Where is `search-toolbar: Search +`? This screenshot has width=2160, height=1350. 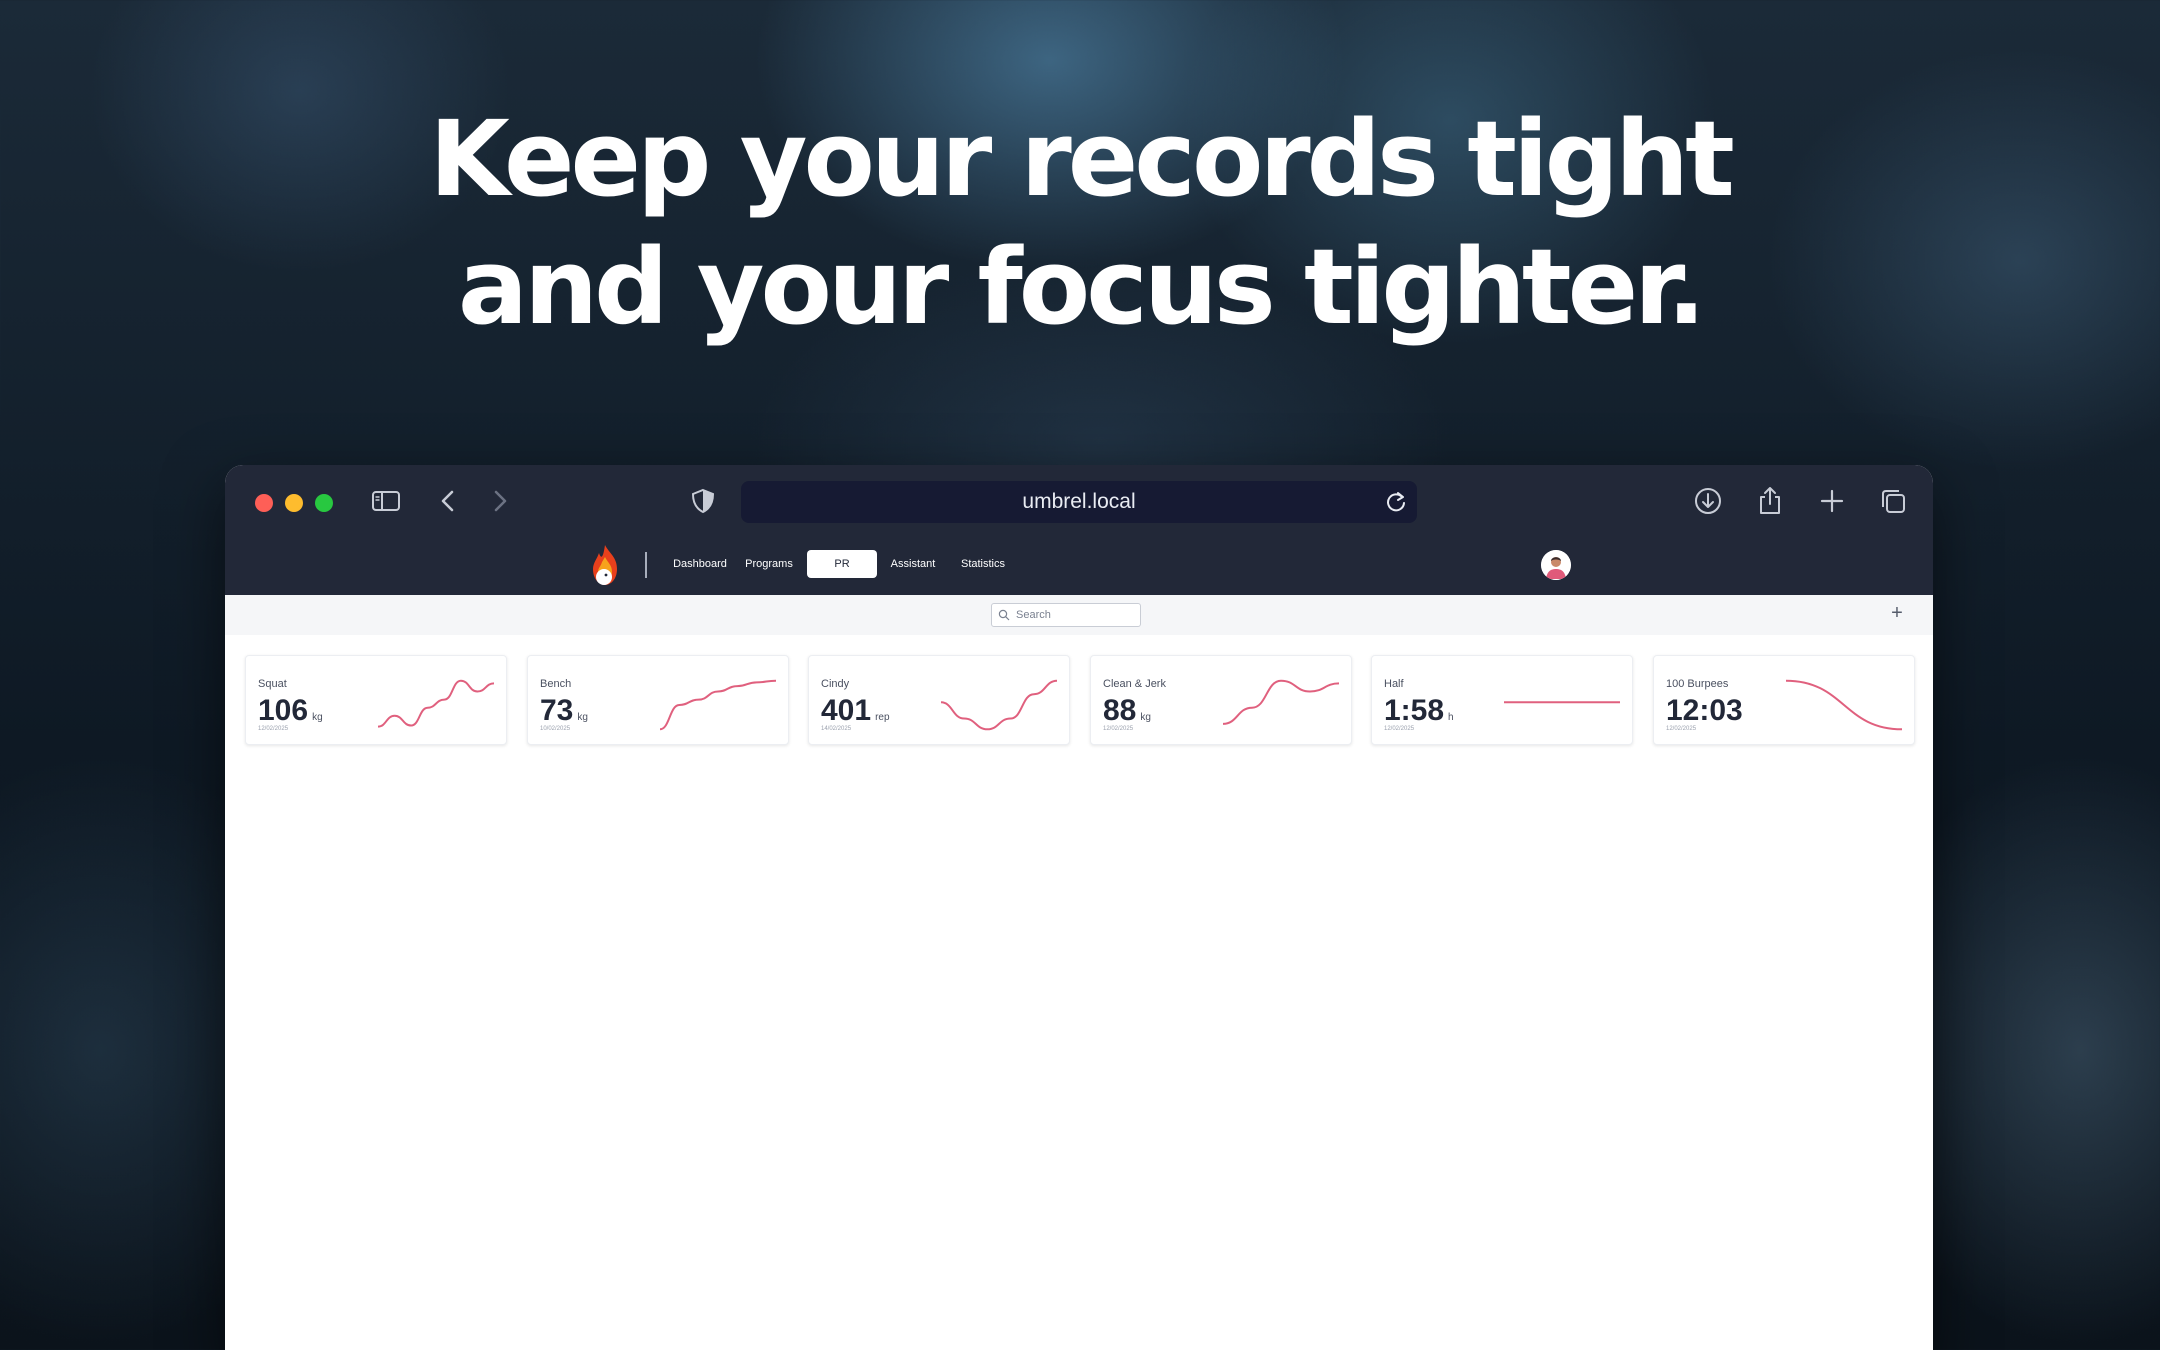 search-toolbar: Search + is located at coordinates (1079, 615).